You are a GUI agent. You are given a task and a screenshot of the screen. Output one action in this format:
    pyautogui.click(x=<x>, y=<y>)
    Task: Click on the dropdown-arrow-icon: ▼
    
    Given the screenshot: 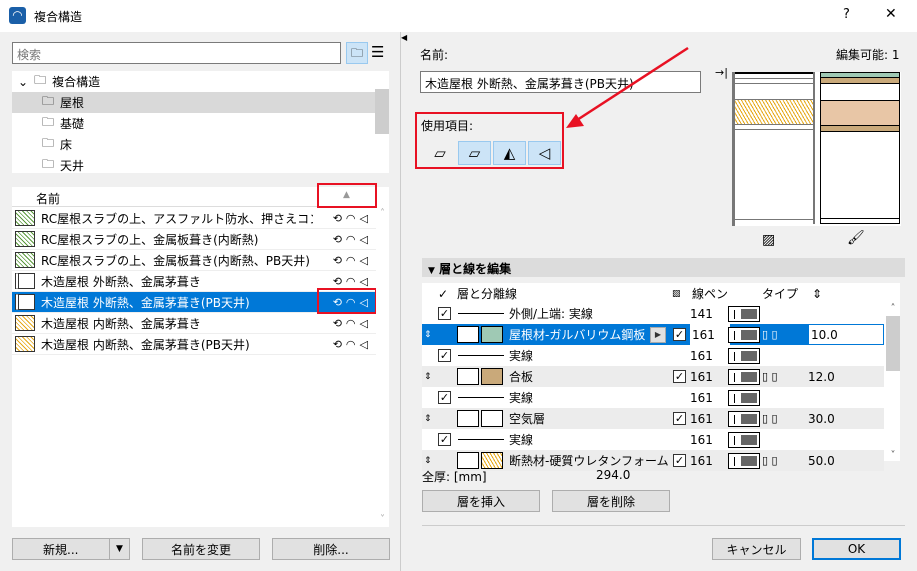 What is the action you would take?
    pyautogui.click(x=119, y=549)
    